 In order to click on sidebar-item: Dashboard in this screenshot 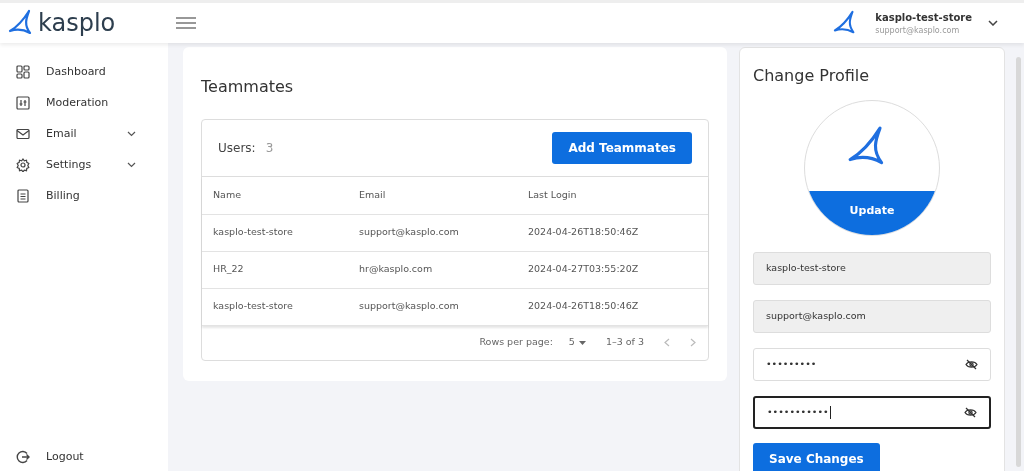, I will do `click(75, 70)`.